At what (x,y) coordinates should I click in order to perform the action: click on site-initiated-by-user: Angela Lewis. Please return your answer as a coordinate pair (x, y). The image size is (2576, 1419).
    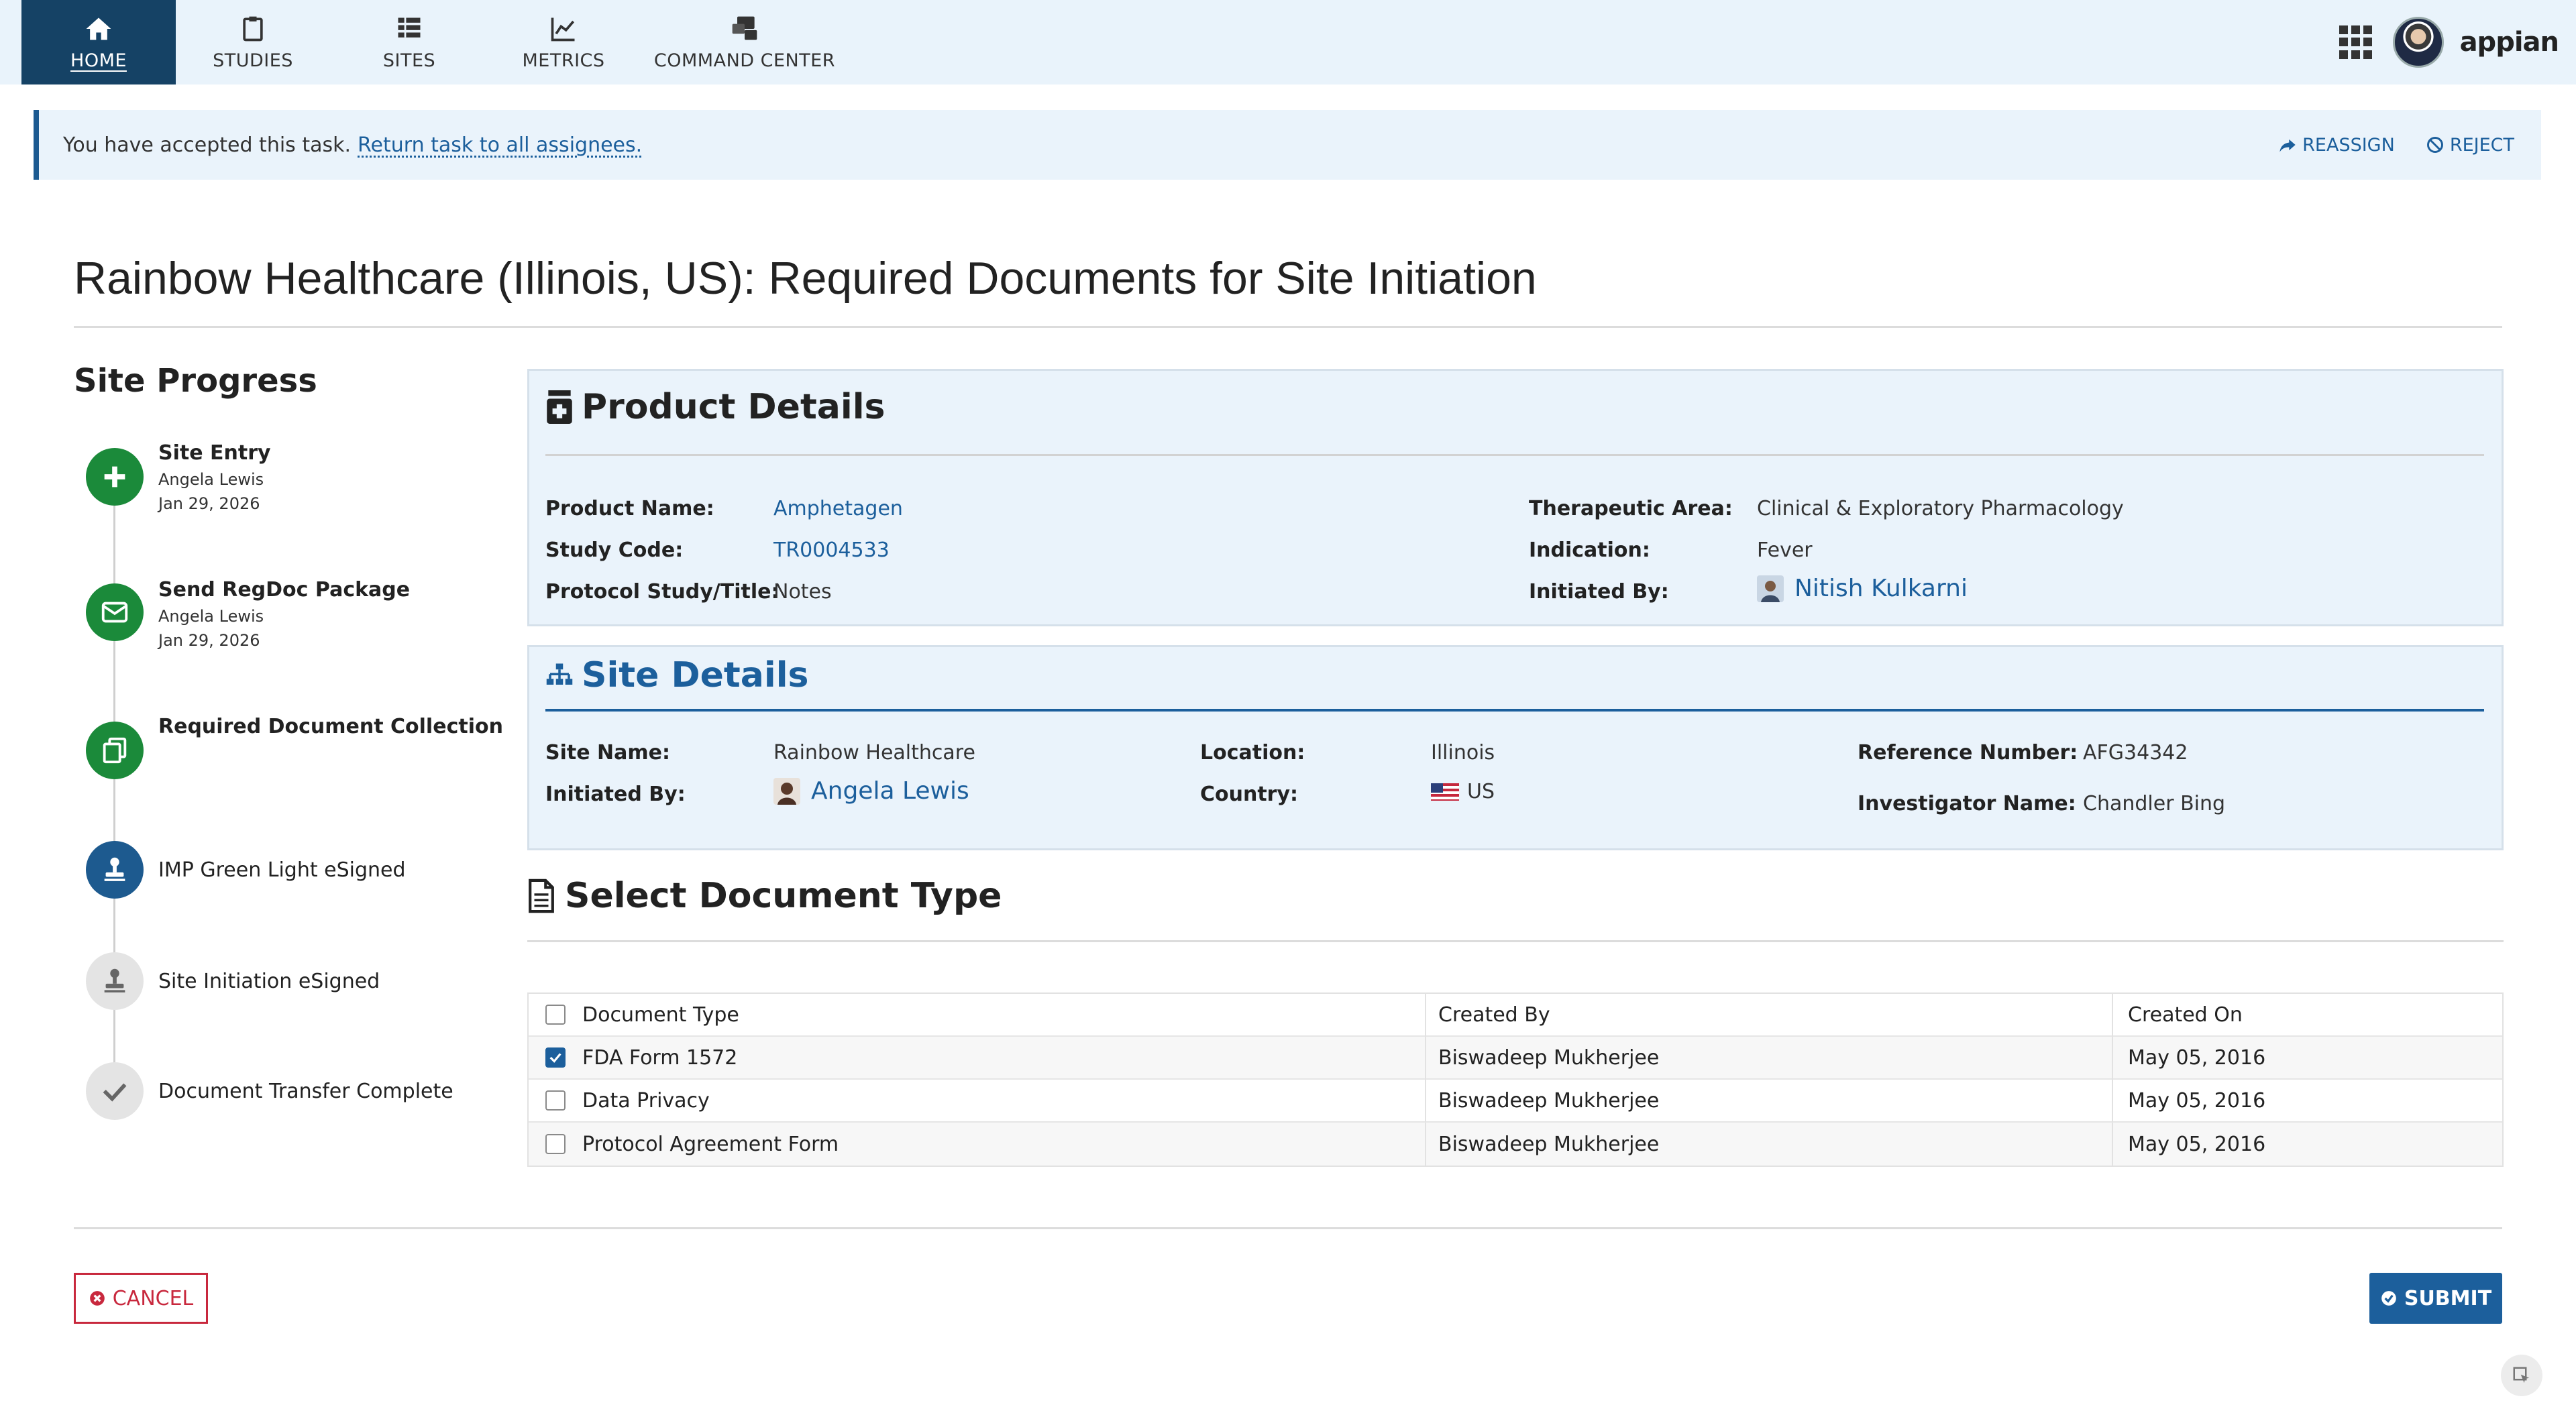
    Looking at the image, I should click on (871, 791).